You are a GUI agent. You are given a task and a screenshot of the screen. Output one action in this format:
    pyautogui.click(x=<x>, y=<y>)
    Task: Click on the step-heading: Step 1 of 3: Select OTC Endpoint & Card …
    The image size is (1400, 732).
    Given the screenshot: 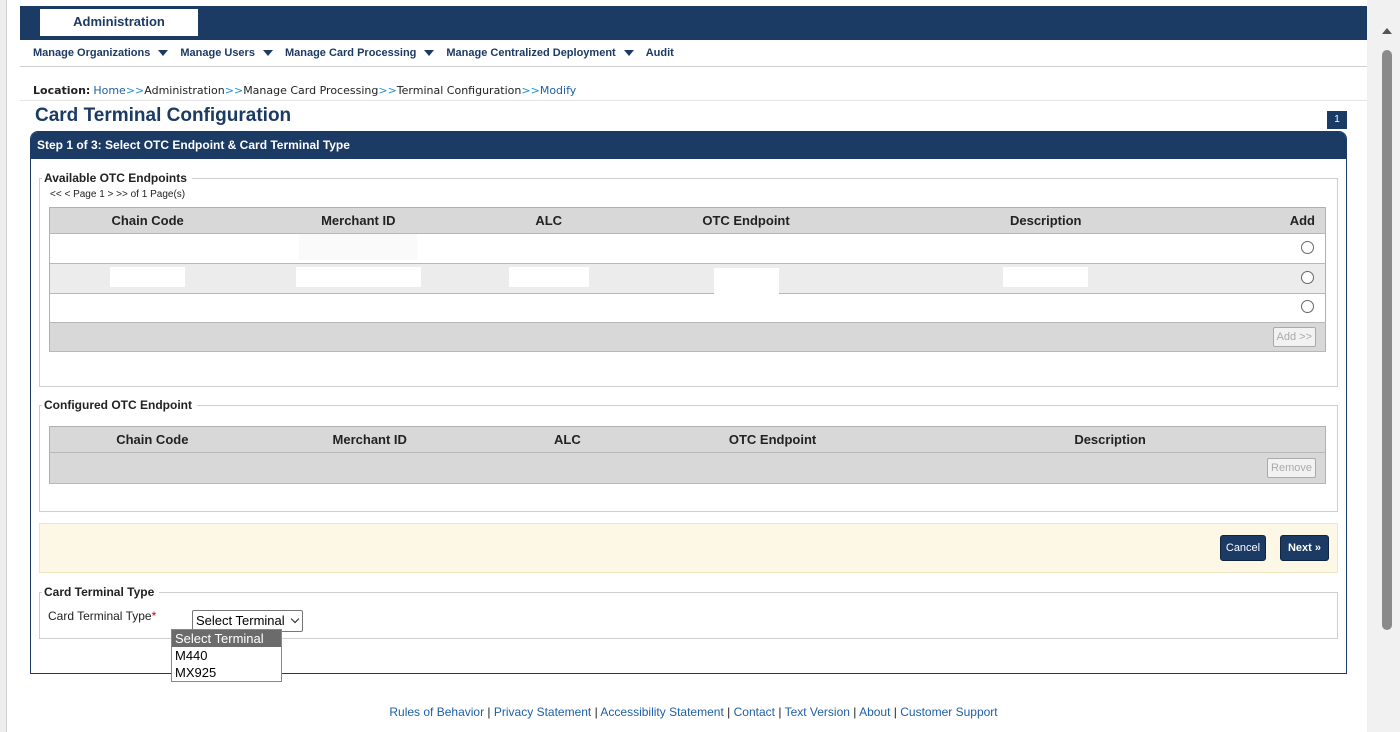 What is the action you would take?
    pyautogui.click(x=688, y=145)
    